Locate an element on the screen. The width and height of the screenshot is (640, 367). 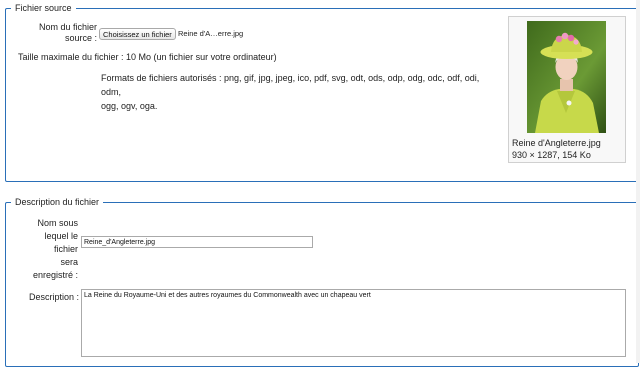
description-legend: Description du fichier is located at coordinates (57, 202).